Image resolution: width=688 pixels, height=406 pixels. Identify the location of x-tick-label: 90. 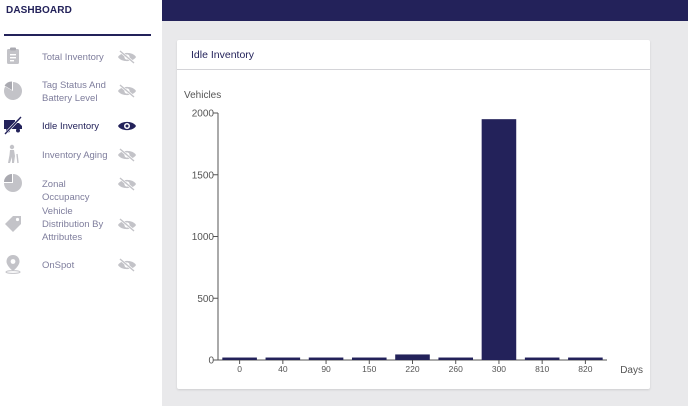
(326, 369).